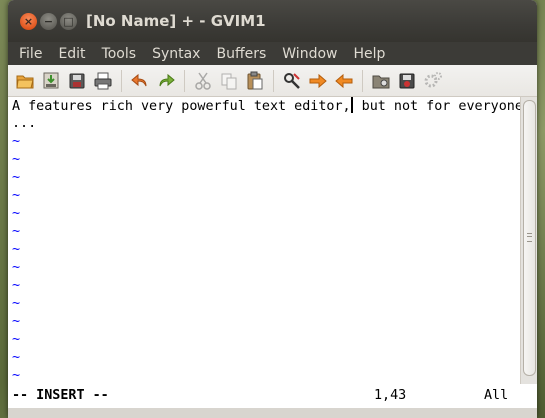 Image resolution: width=545 pixels, height=418 pixels. Describe the element at coordinates (166, 81) in the screenshot. I see `redo-icon` at that location.